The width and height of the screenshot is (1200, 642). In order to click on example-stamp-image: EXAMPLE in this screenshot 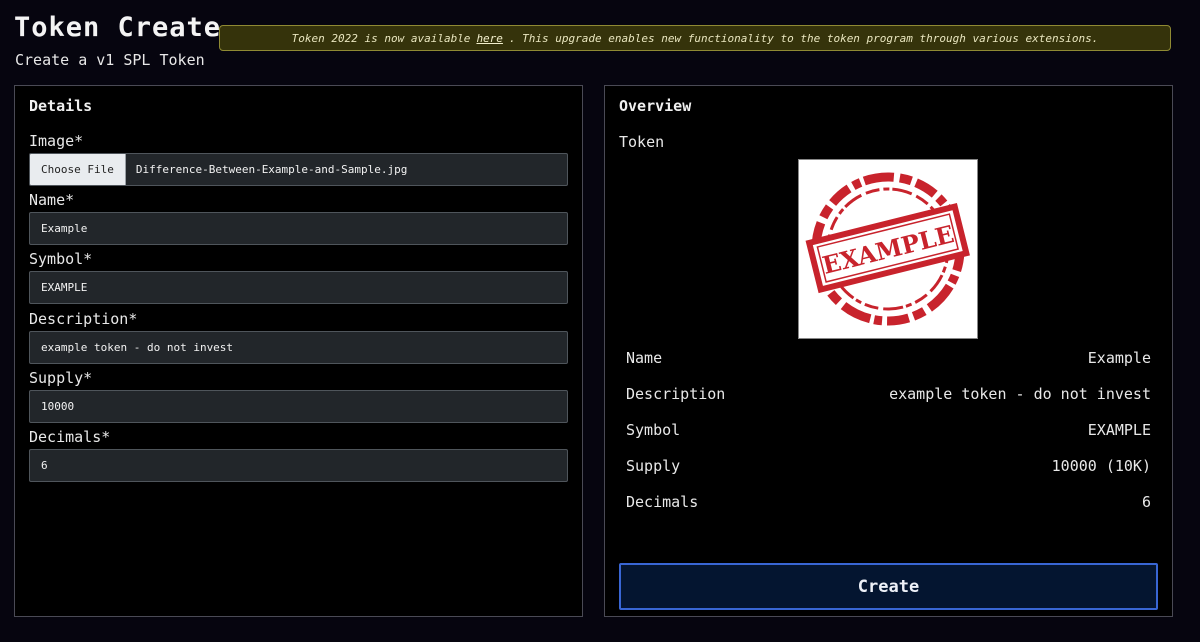, I will do `click(887, 249)`.